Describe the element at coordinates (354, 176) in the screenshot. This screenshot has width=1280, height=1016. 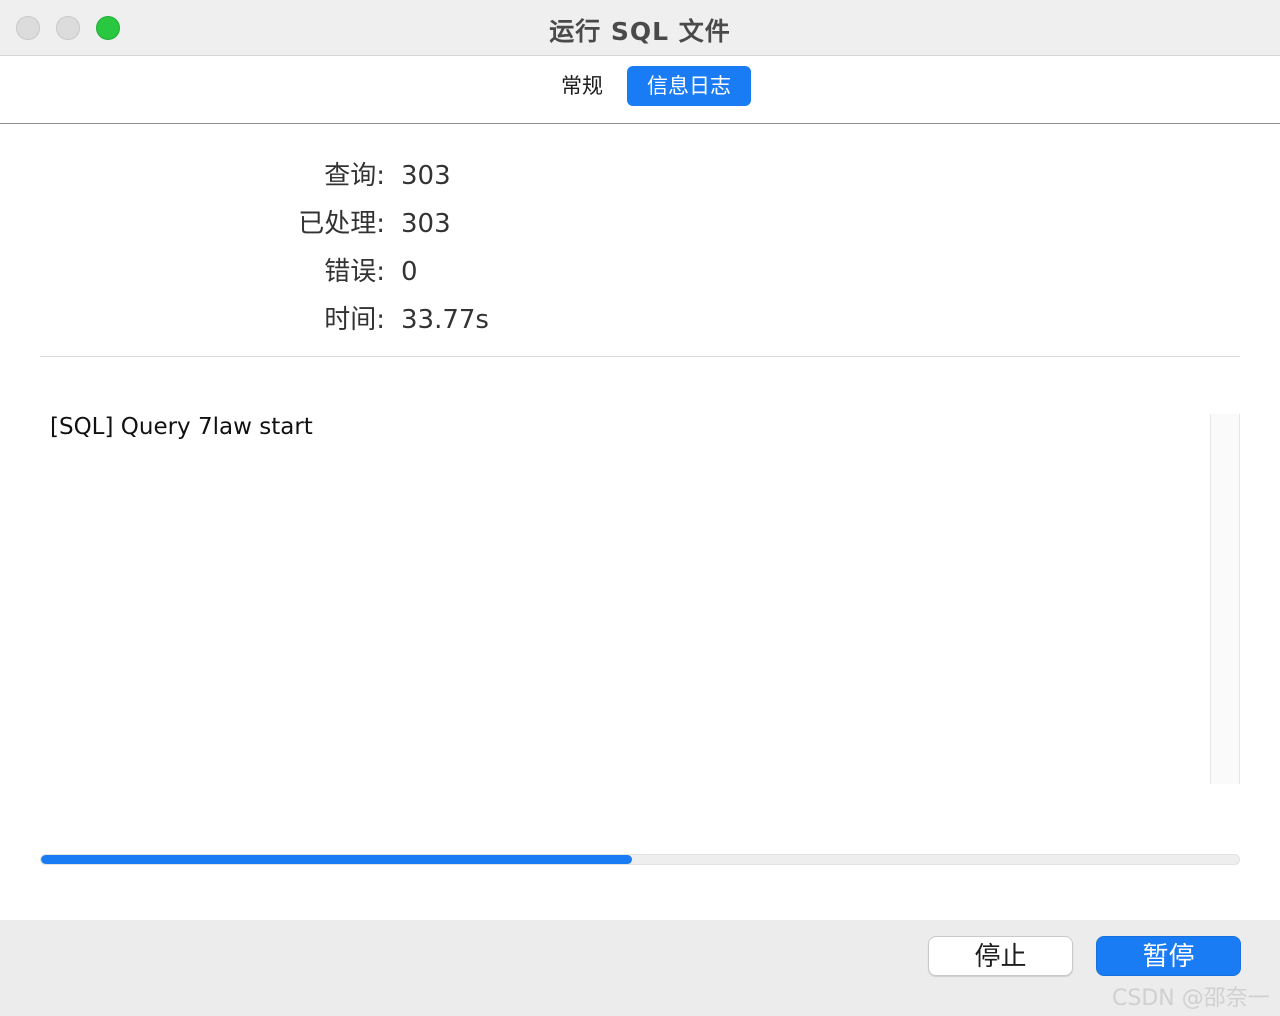
I see `stat-label-queries: 查询:` at that location.